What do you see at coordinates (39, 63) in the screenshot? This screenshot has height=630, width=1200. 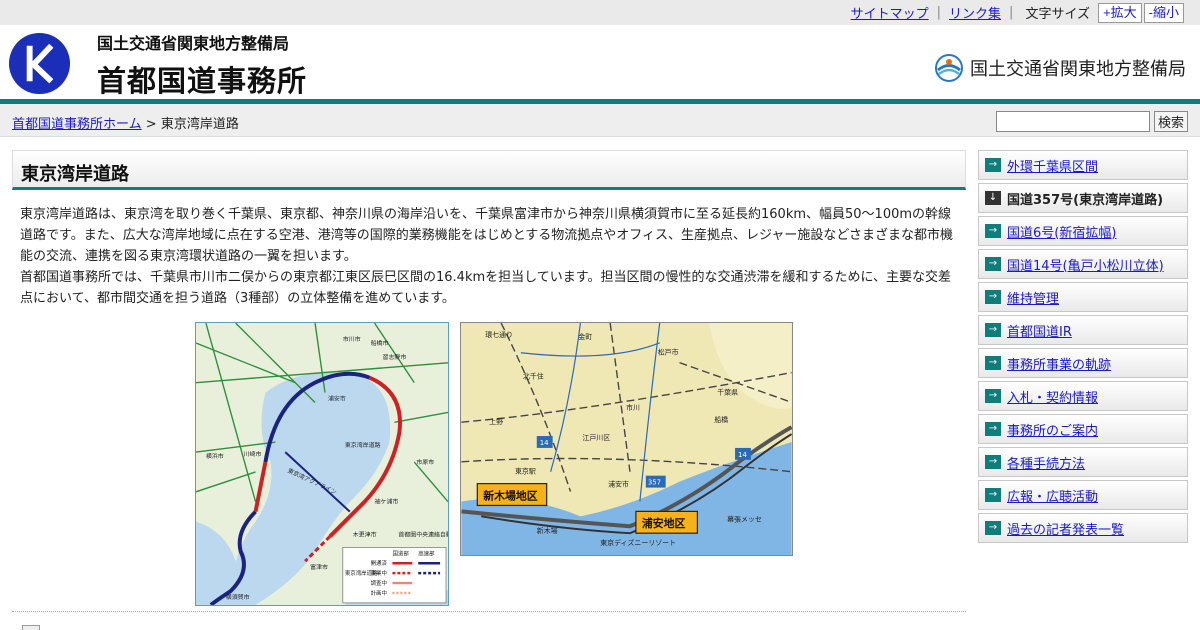 I see `office-logo-icon` at bounding box center [39, 63].